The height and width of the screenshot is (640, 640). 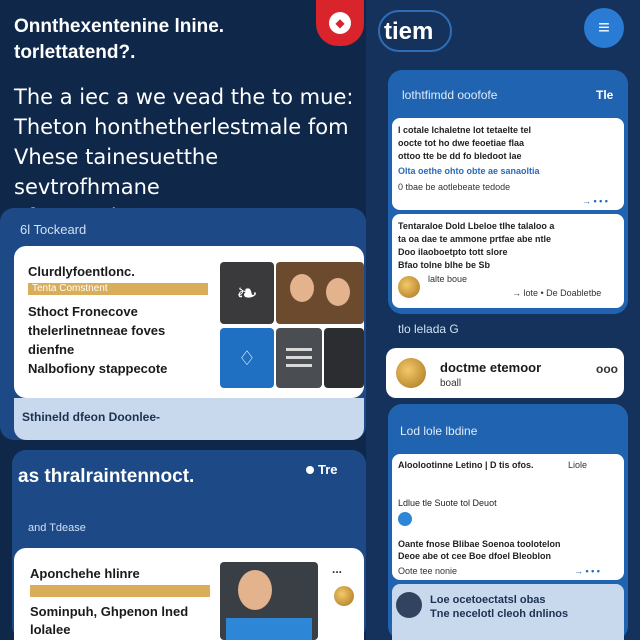 I want to click on news-sub: lalte boue, so click(x=448, y=279).